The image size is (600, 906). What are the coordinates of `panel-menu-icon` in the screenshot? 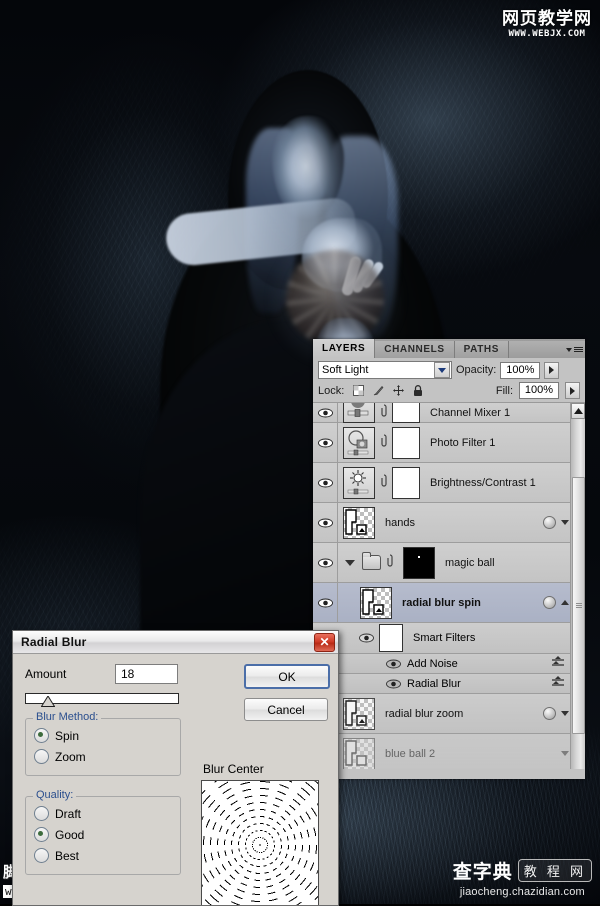 It's located at (574, 349).